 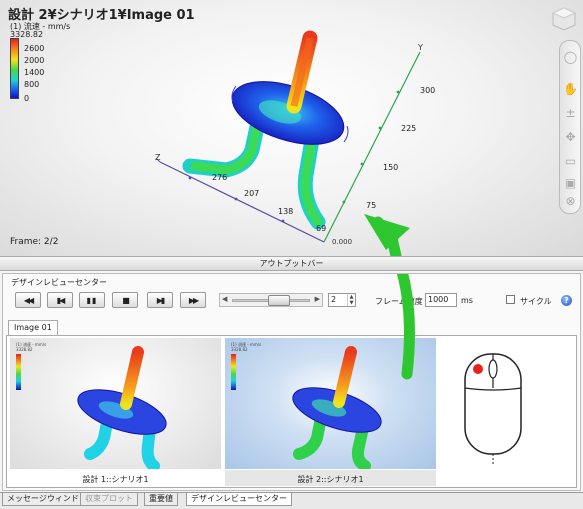 I want to click on y-axis-label: Y, so click(x=420, y=47).